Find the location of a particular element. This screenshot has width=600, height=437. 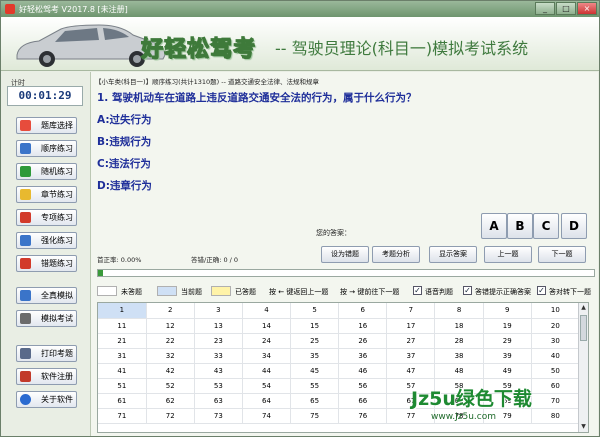

scroll-down-icon: ▼ is located at coordinates (583, 427).